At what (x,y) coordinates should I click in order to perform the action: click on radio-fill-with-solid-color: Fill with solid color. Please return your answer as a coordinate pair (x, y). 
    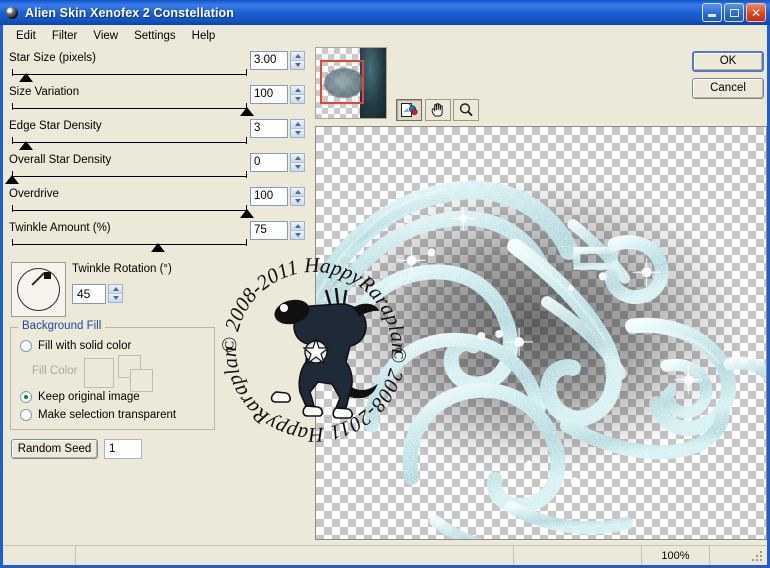
    Looking at the image, I should click on (75, 346).